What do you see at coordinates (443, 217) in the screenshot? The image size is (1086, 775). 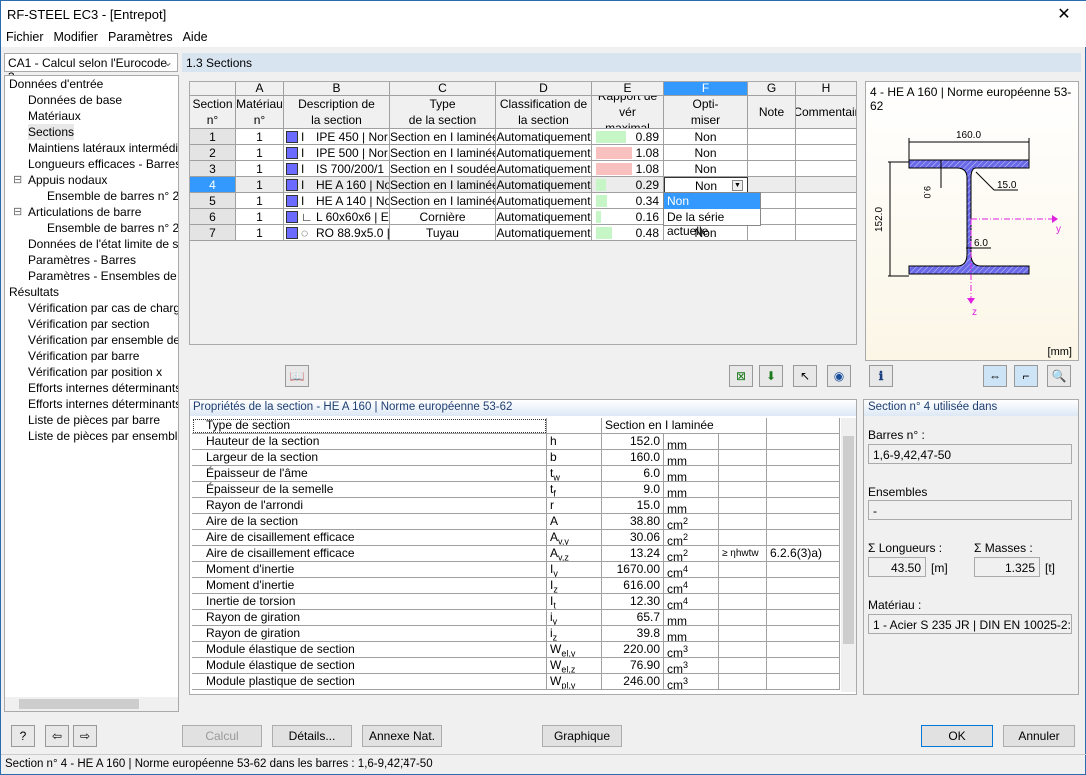 I see `type-cell: Cornière` at bounding box center [443, 217].